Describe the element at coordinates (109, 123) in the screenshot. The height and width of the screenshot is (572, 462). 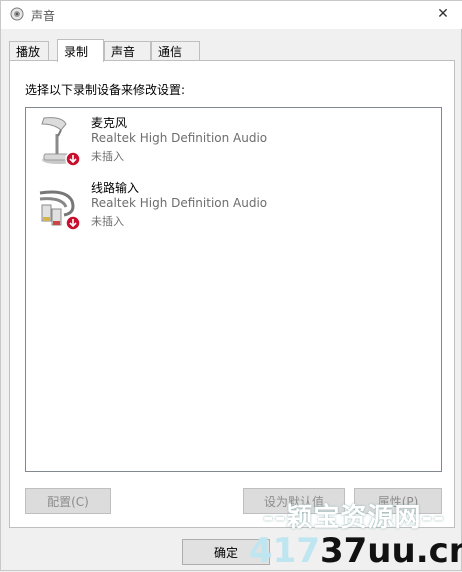
I see `device-name: 麦克风` at that location.